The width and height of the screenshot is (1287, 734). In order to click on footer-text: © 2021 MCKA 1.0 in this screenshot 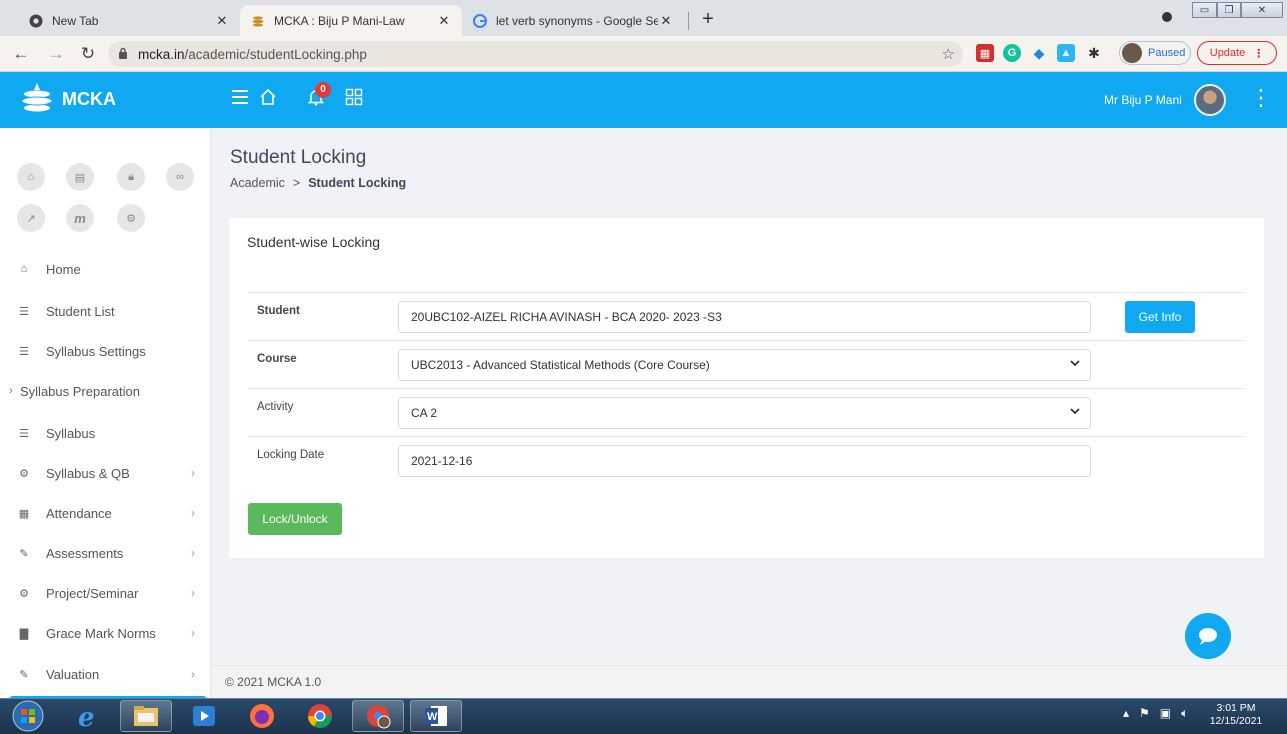, I will do `click(273, 682)`.